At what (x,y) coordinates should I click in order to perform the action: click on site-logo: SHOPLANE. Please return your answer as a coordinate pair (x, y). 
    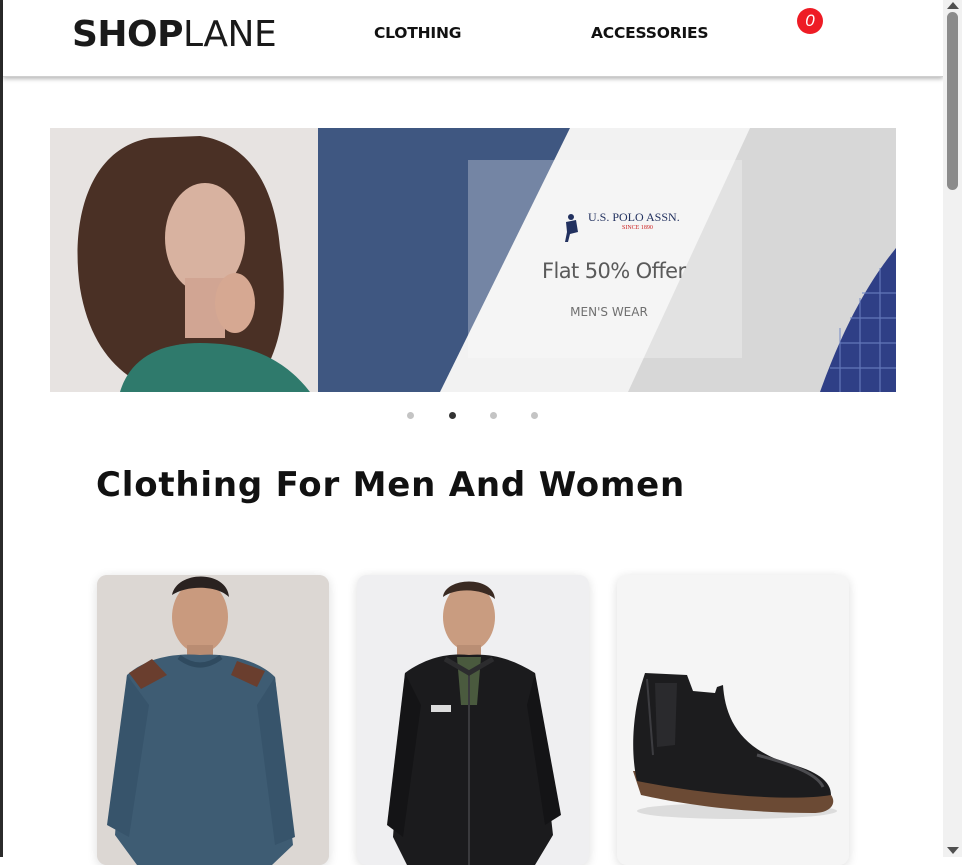
    Looking at the image, I should click on (174, 35).